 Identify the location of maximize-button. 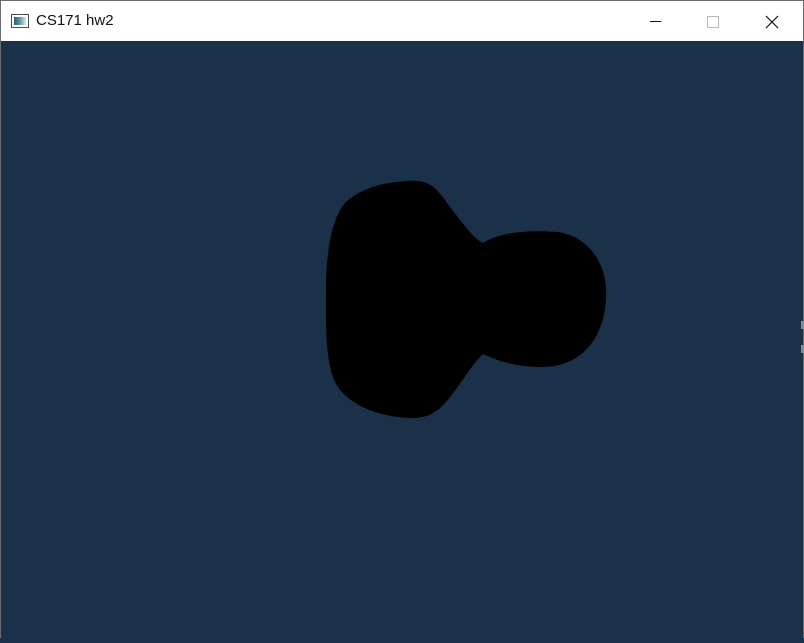
(714, 21).